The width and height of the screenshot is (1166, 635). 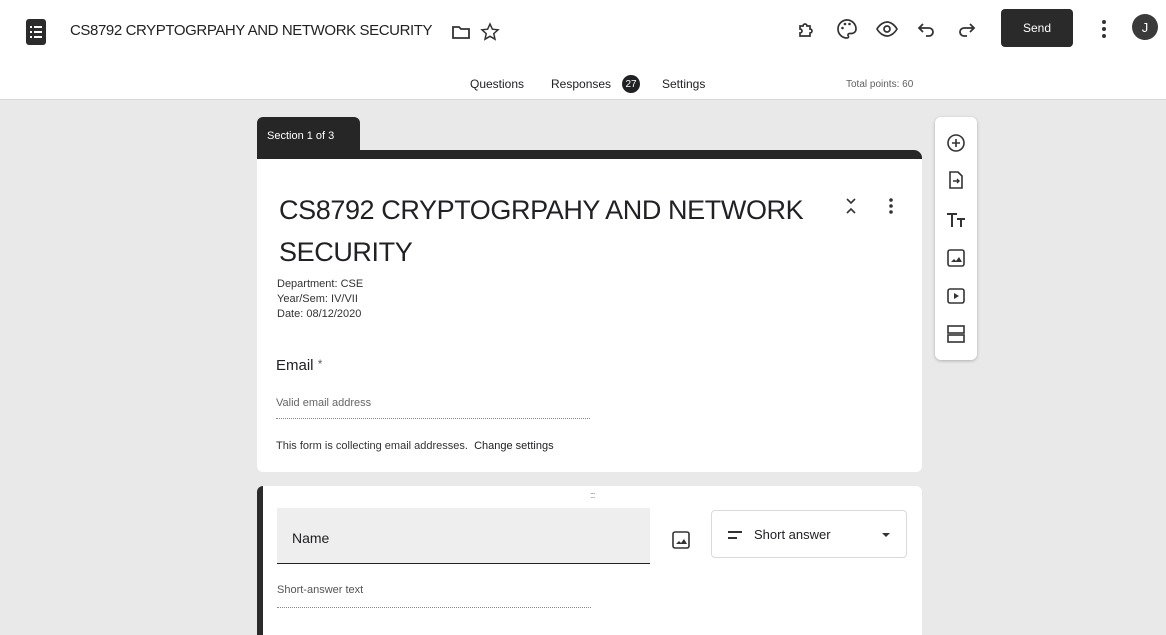 What do you see at coordinates (886, 535) in the screenshot?
I see `chevron-down-icon` at bounding box center [886, 535].